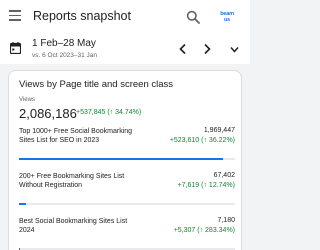  I want to click on row-change: +5,307 (↑ 283.34%), so click(204, 230).